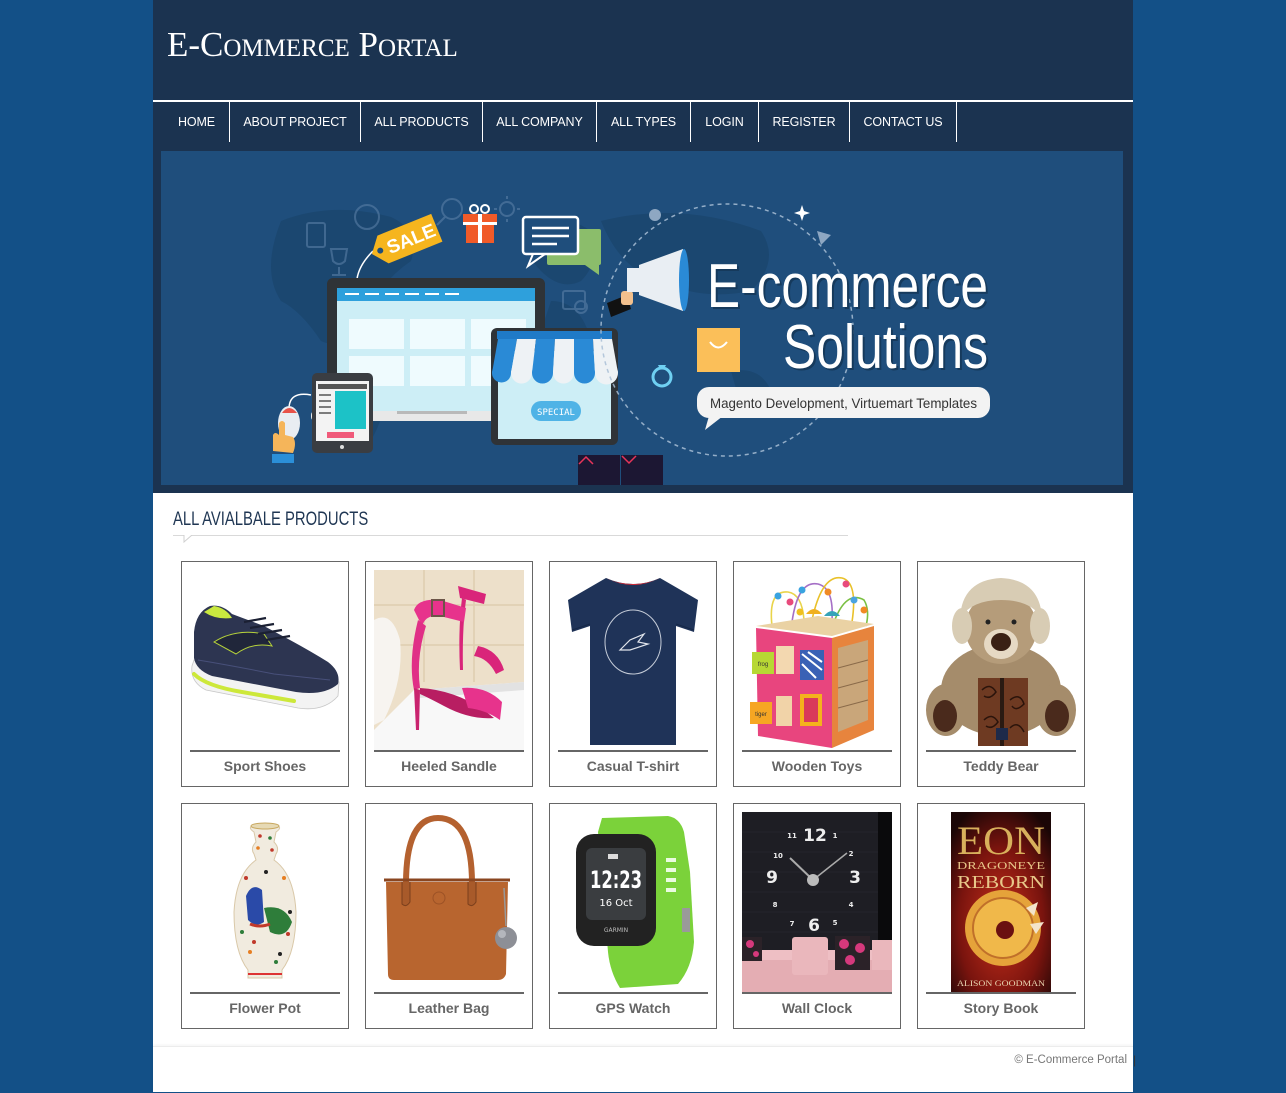  Describe the element at coordinates (540, 122) in the screenshot. I see `nav-all-company: ALL COMPANY` at that location.